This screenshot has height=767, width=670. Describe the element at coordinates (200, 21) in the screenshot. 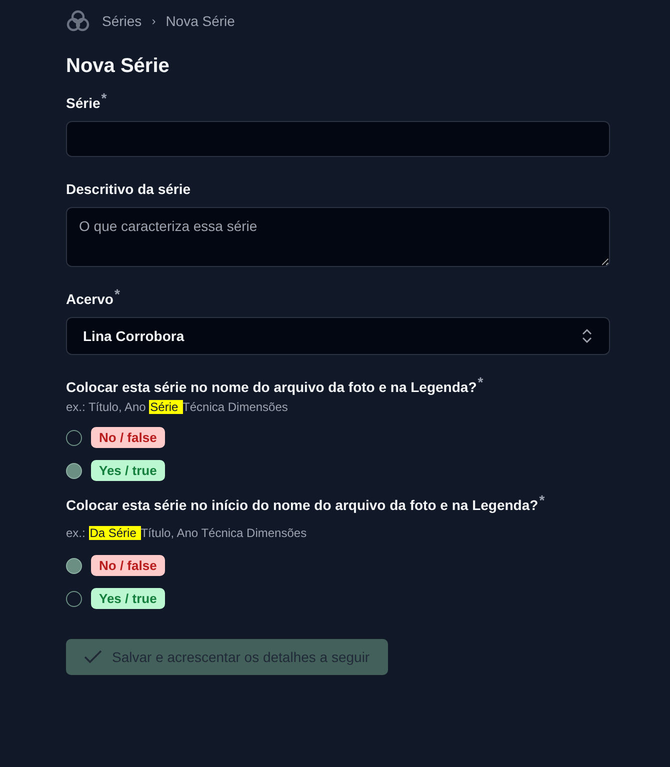

I see `breadcrumb-current: Nova Série` at that location.